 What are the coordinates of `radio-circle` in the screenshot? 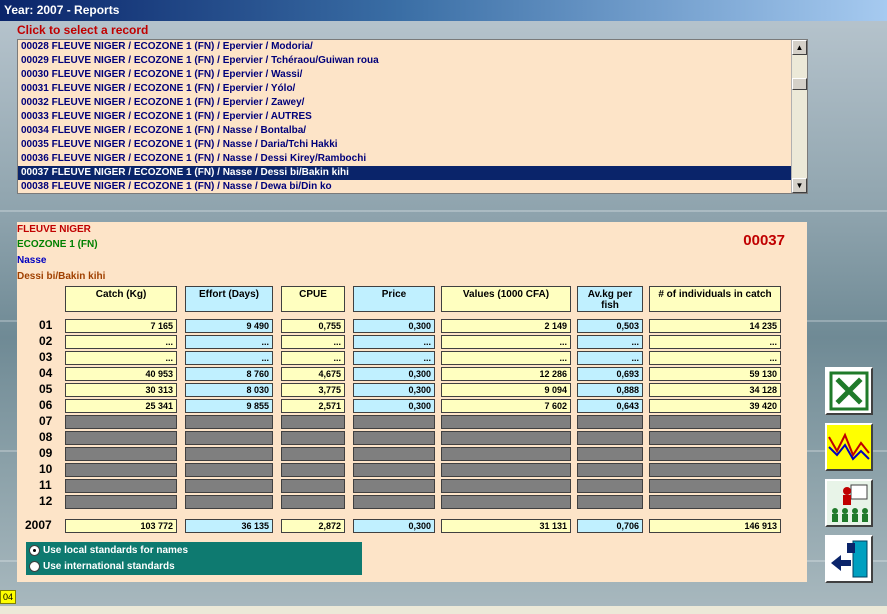 It's located at (34, 566).